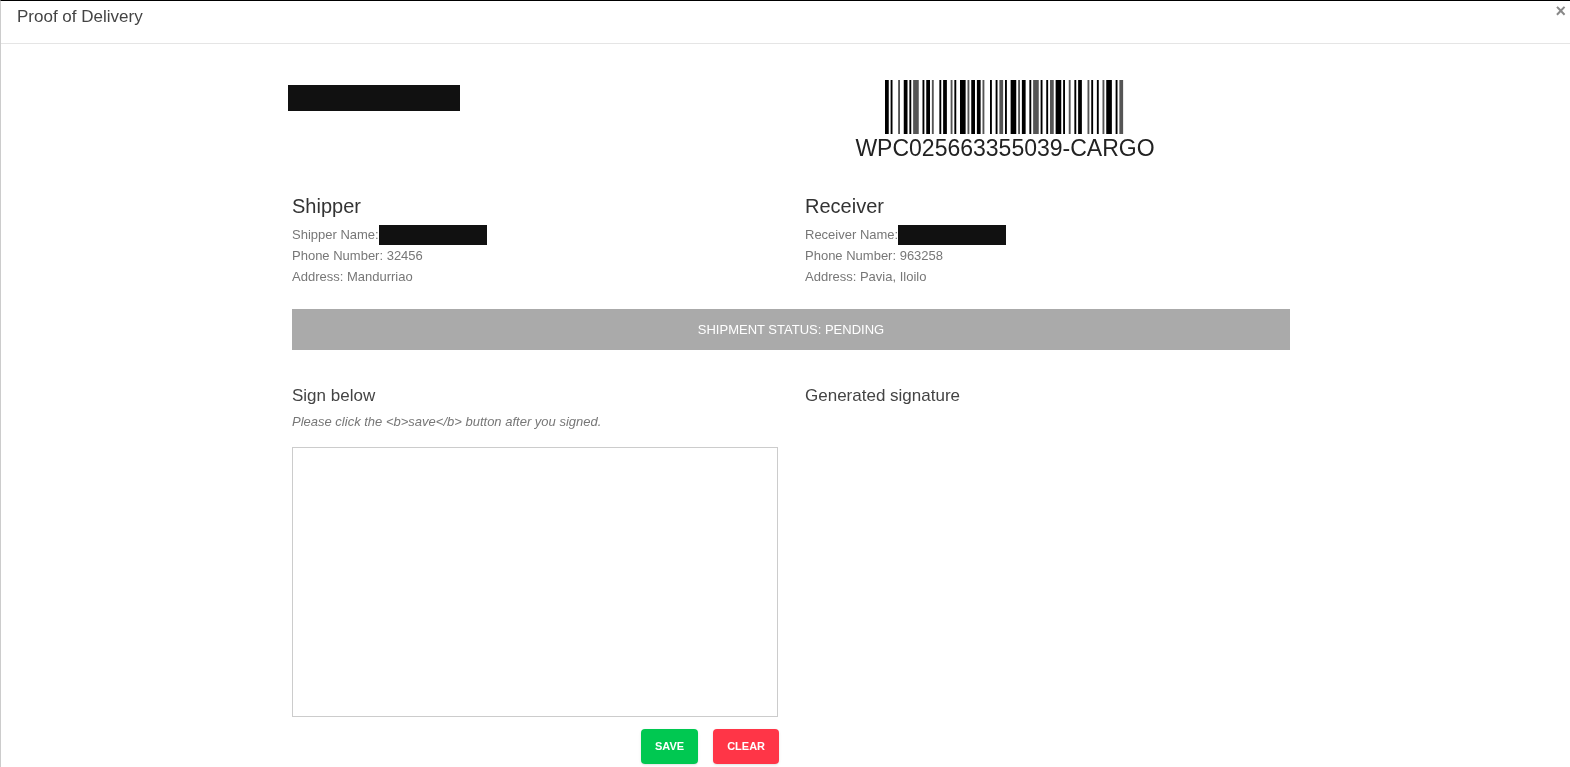 Image resolution: width=1570 pixels, height=767 pixels. What do you see at coordinates (353, 277) in the screenshot?
I see `address-text: Address: Mandurriao` at bounding box center [353, 277].